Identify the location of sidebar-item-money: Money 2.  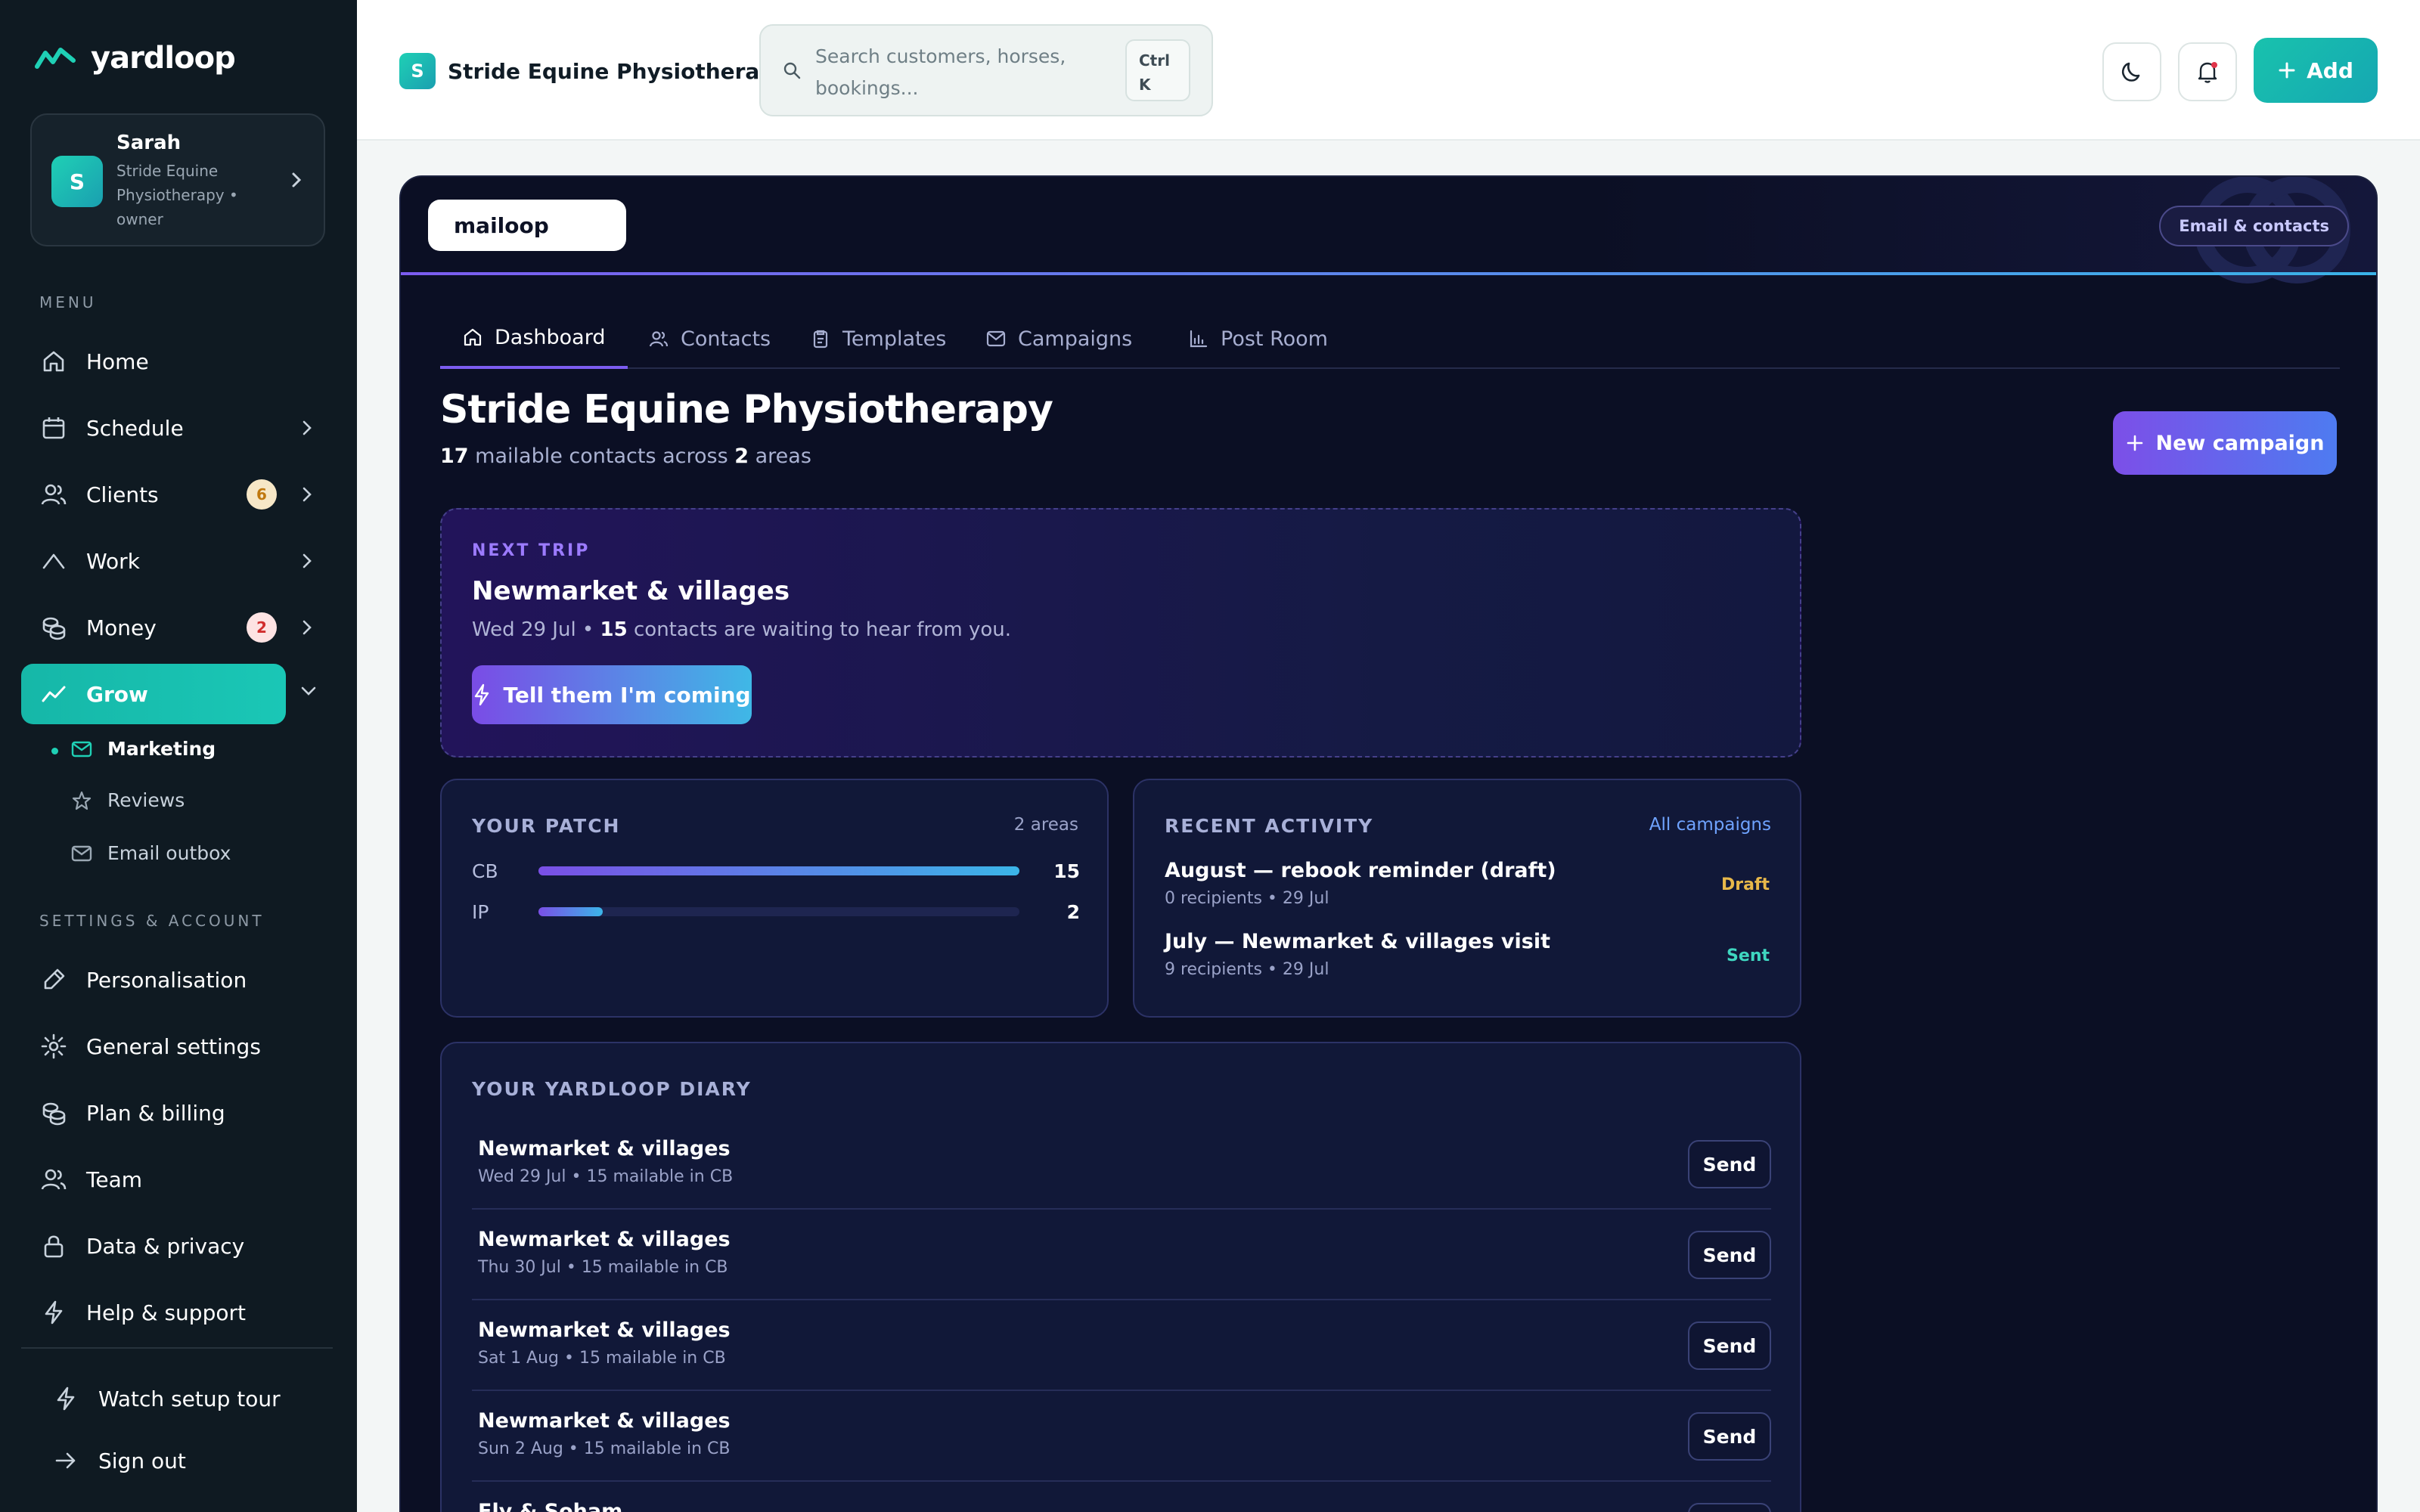
(153, 628).